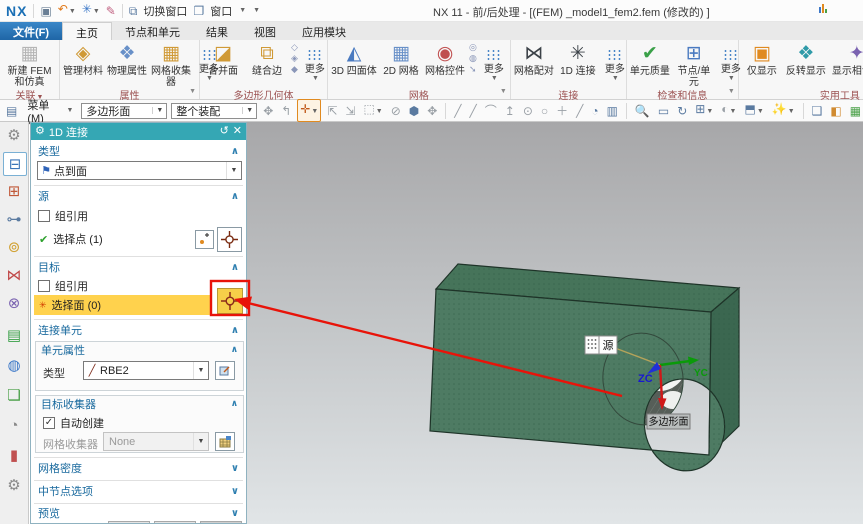 This screenshot has width=863, height=527. I want to click on invert-shown-button: ❖ 反转显示, so click(806, 59).